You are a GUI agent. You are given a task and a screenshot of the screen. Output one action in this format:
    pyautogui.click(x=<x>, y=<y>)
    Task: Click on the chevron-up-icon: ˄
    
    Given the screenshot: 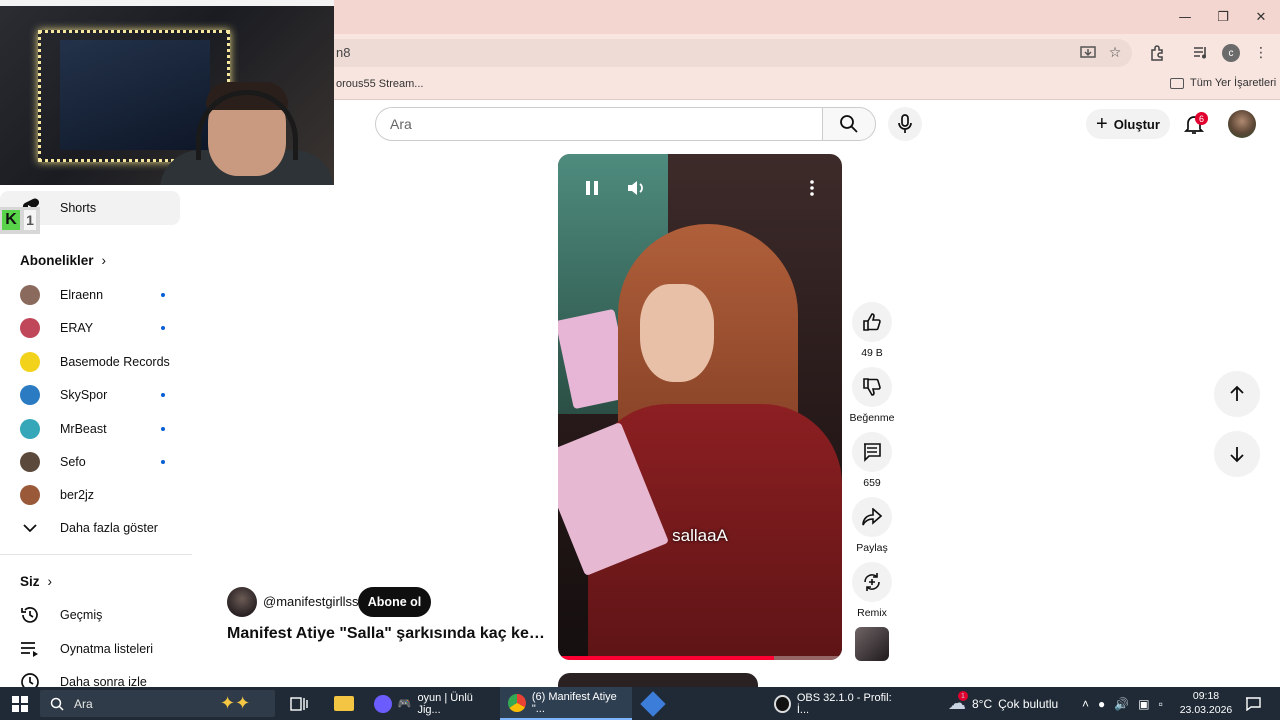 What is the action you would take?
    pyautogui.click(x=1085, y=704)
    